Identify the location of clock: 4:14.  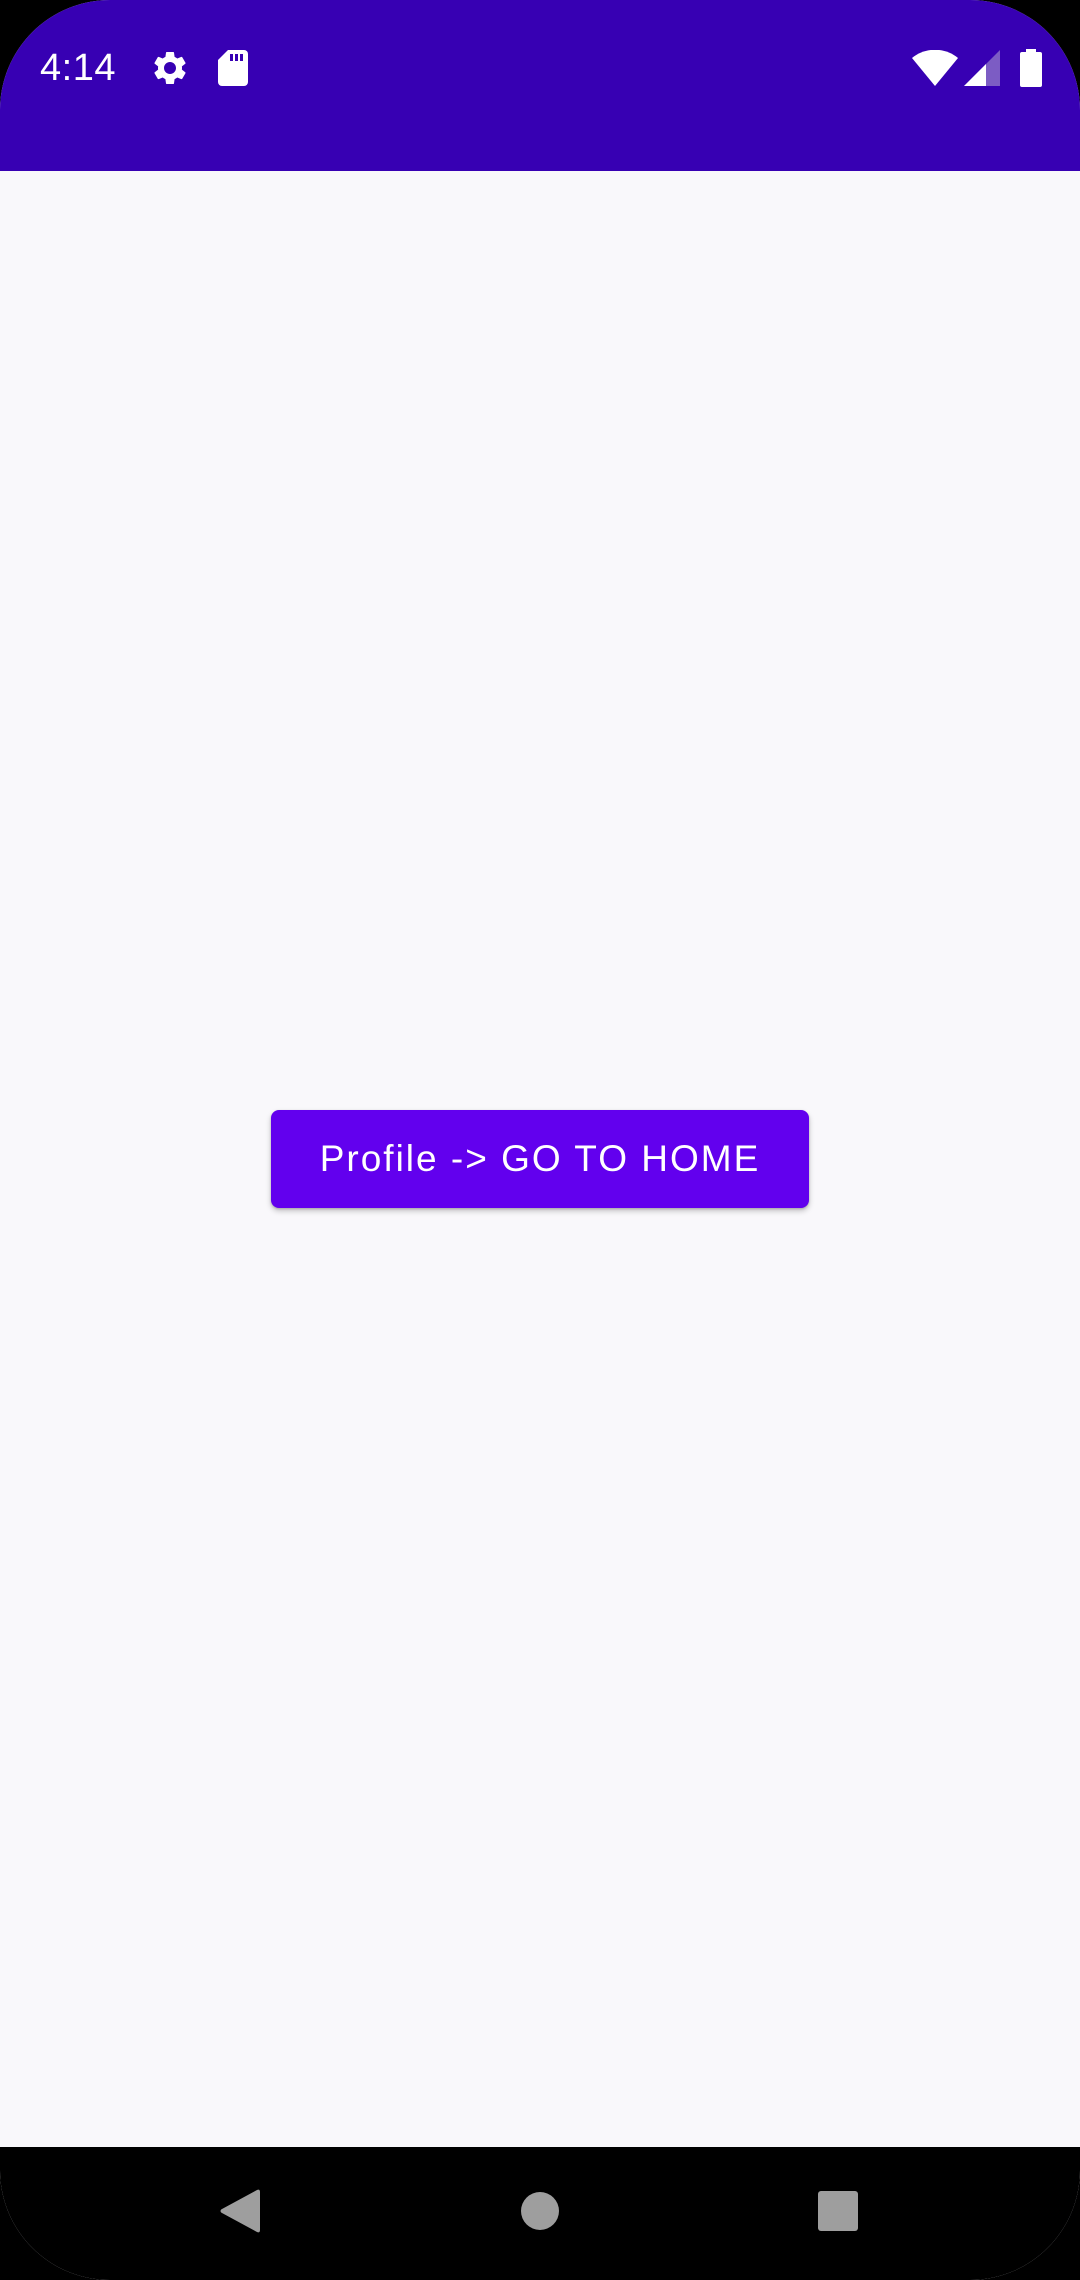
(78, 67).